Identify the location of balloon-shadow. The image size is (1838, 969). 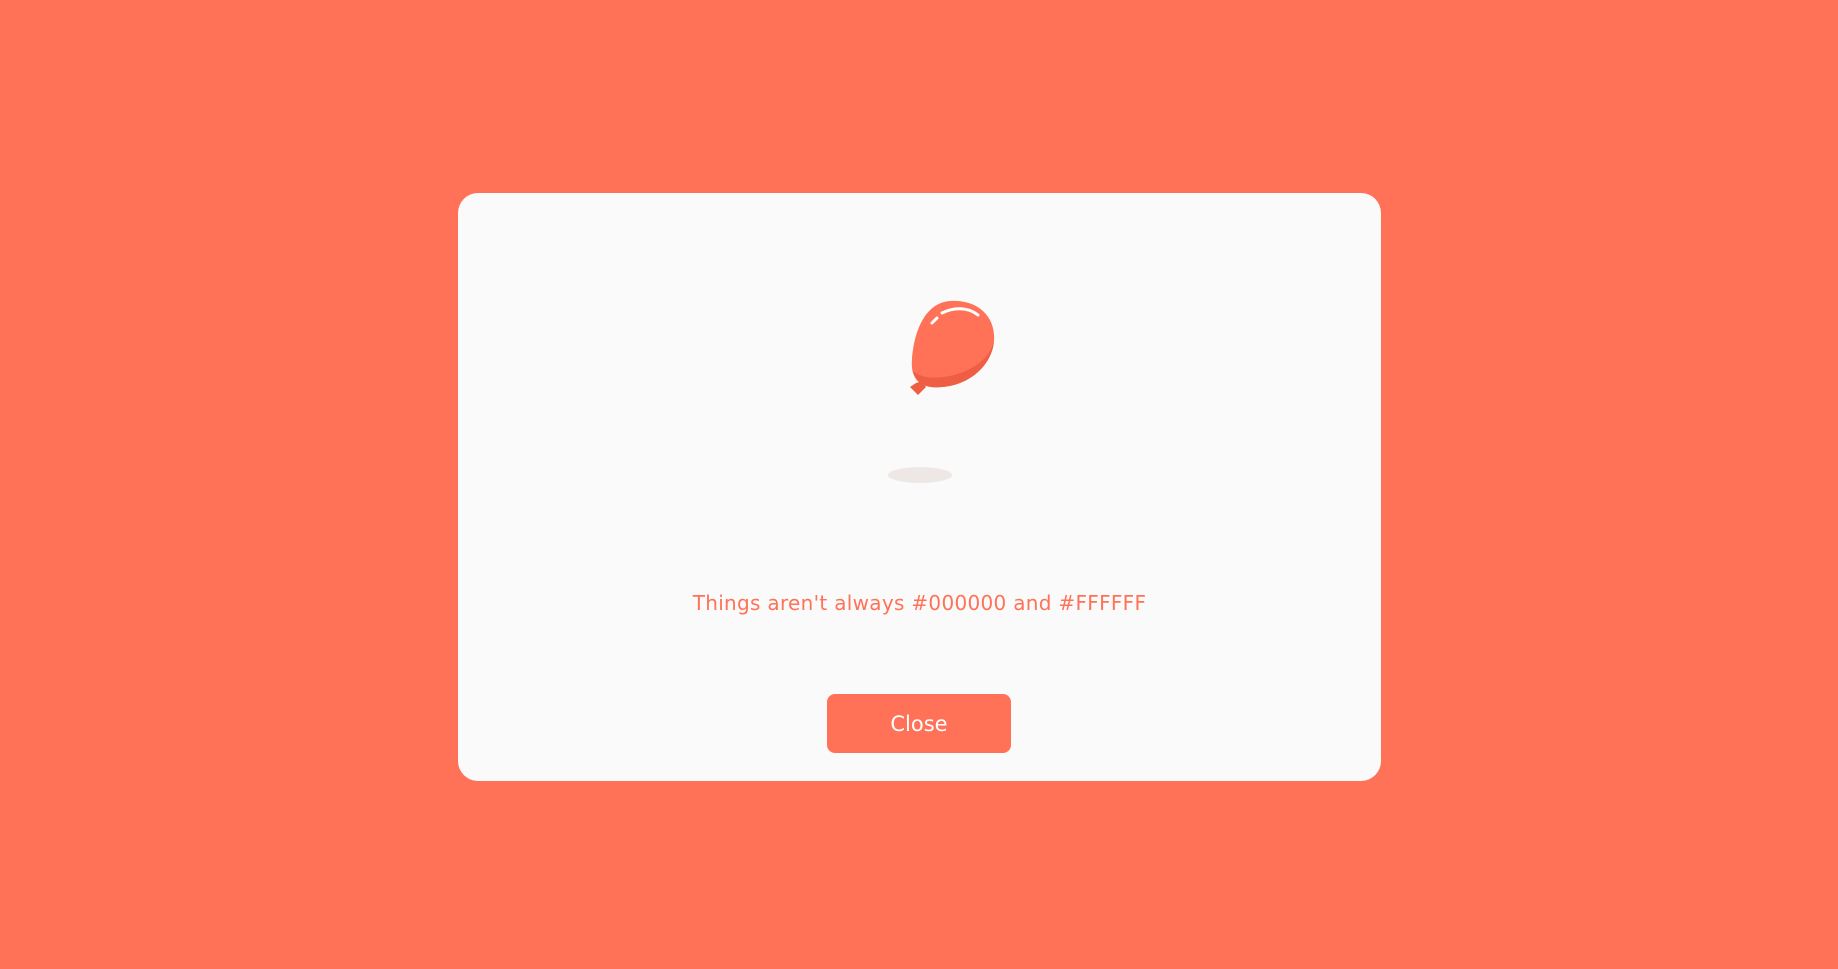
(920, 475).